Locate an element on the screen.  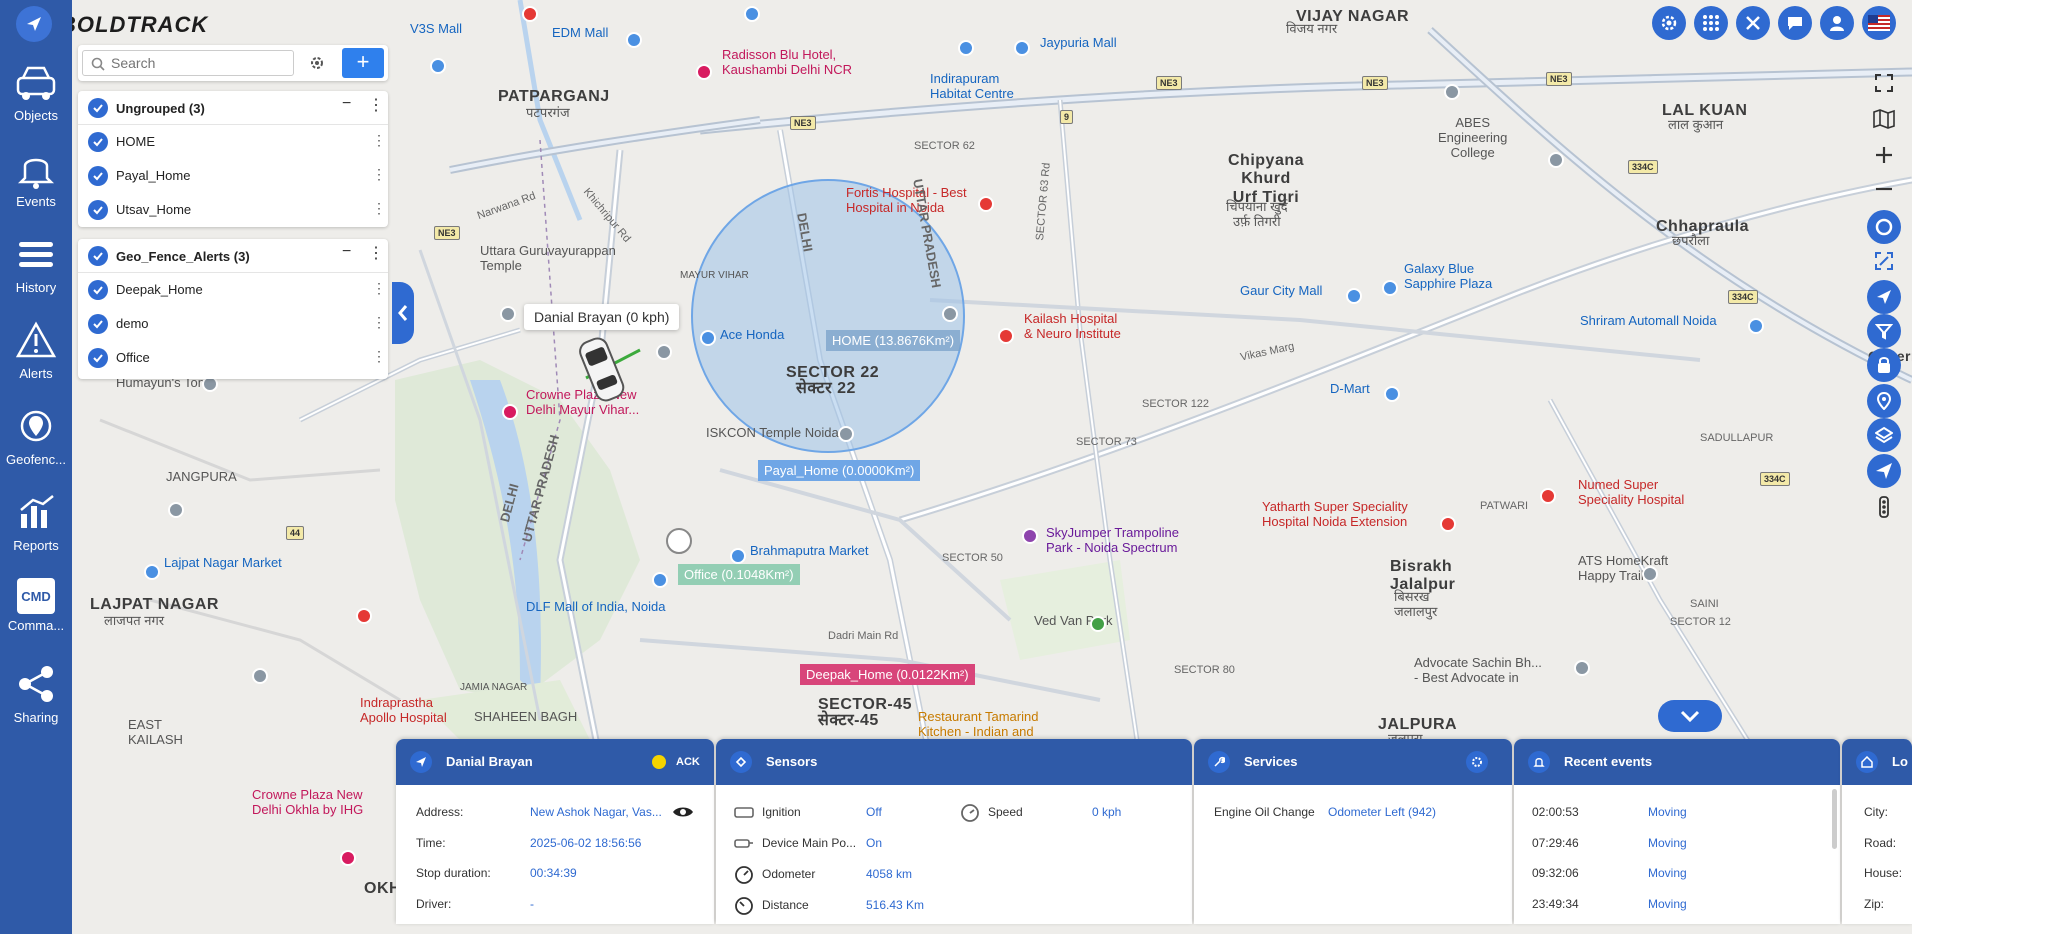
route-button is located at coordinates (1884, 471).